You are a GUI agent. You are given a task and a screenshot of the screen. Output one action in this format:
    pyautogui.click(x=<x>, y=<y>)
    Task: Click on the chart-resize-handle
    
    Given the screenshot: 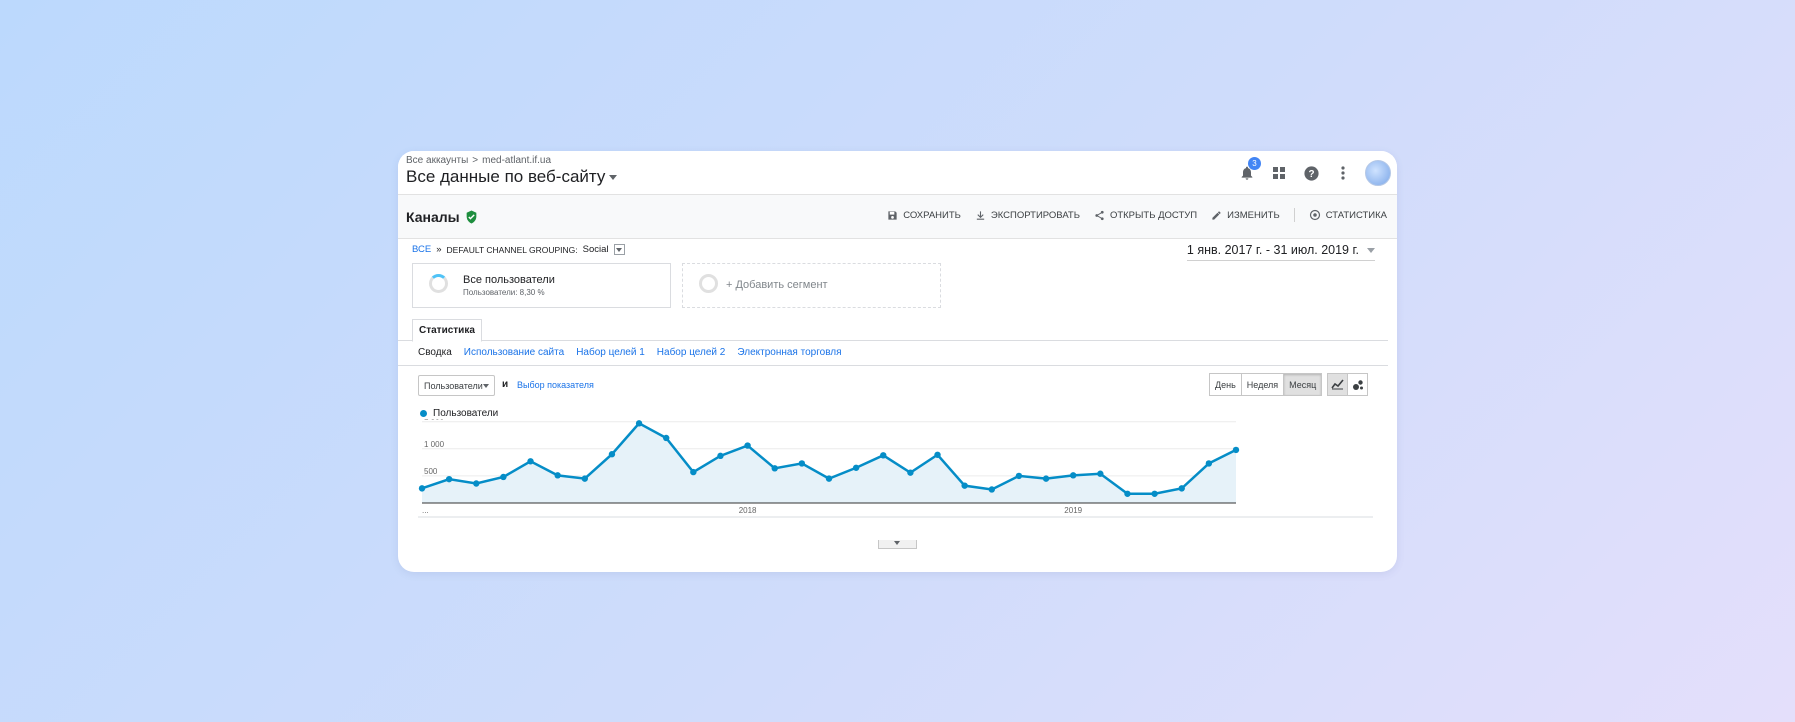 What is the action you would take?
    pyautogui.click(x=897, y=544)
    